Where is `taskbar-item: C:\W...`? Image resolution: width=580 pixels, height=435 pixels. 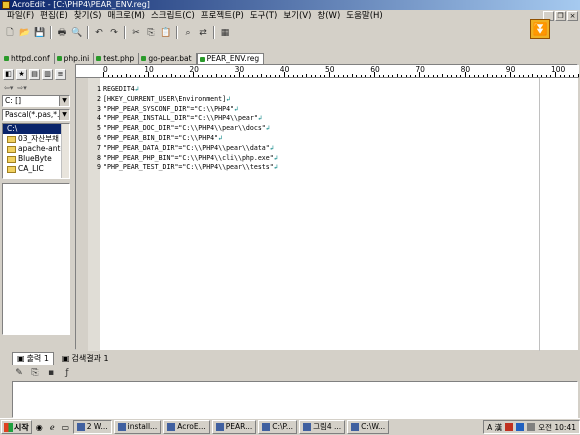
taskbar-item: C:\W... is located at coordinates (368, 427).